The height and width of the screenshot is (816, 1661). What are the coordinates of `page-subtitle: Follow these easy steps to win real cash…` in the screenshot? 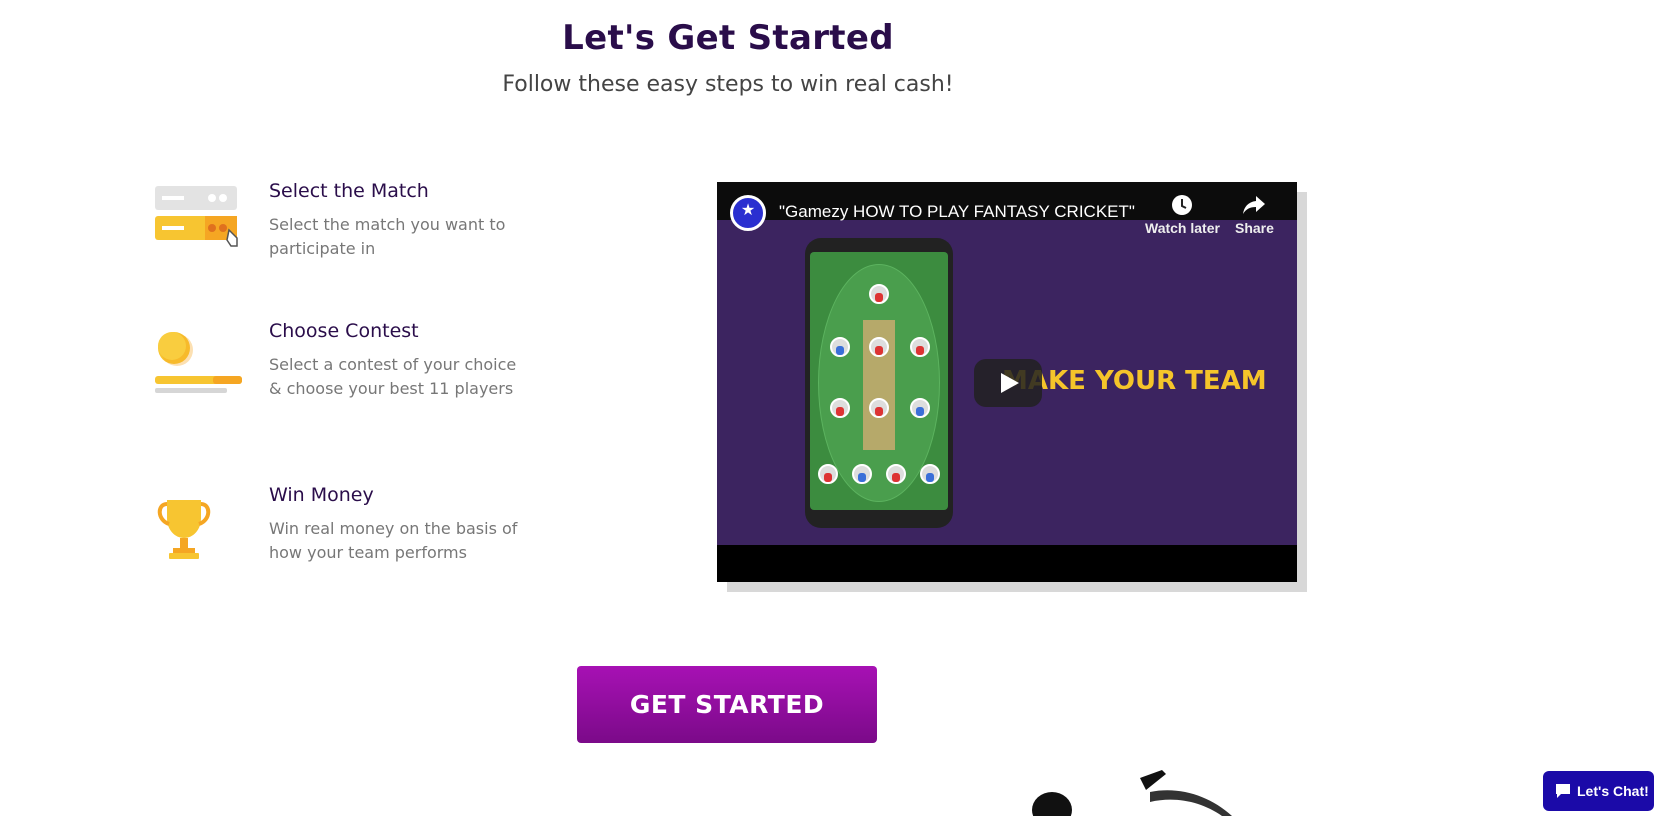 It's located at (728, 84).